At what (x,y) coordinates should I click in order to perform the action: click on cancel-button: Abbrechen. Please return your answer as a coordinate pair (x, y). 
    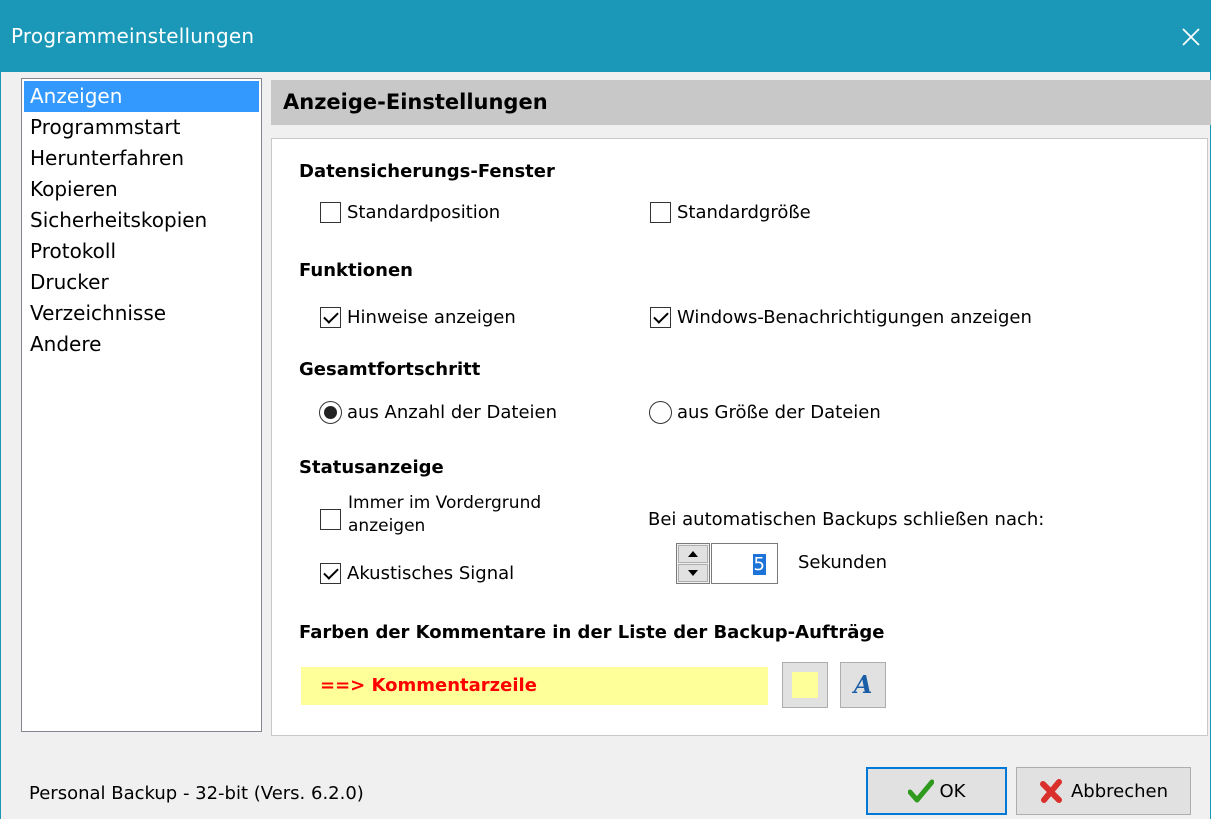
    Looking at the image, I should click on (1103, 791).